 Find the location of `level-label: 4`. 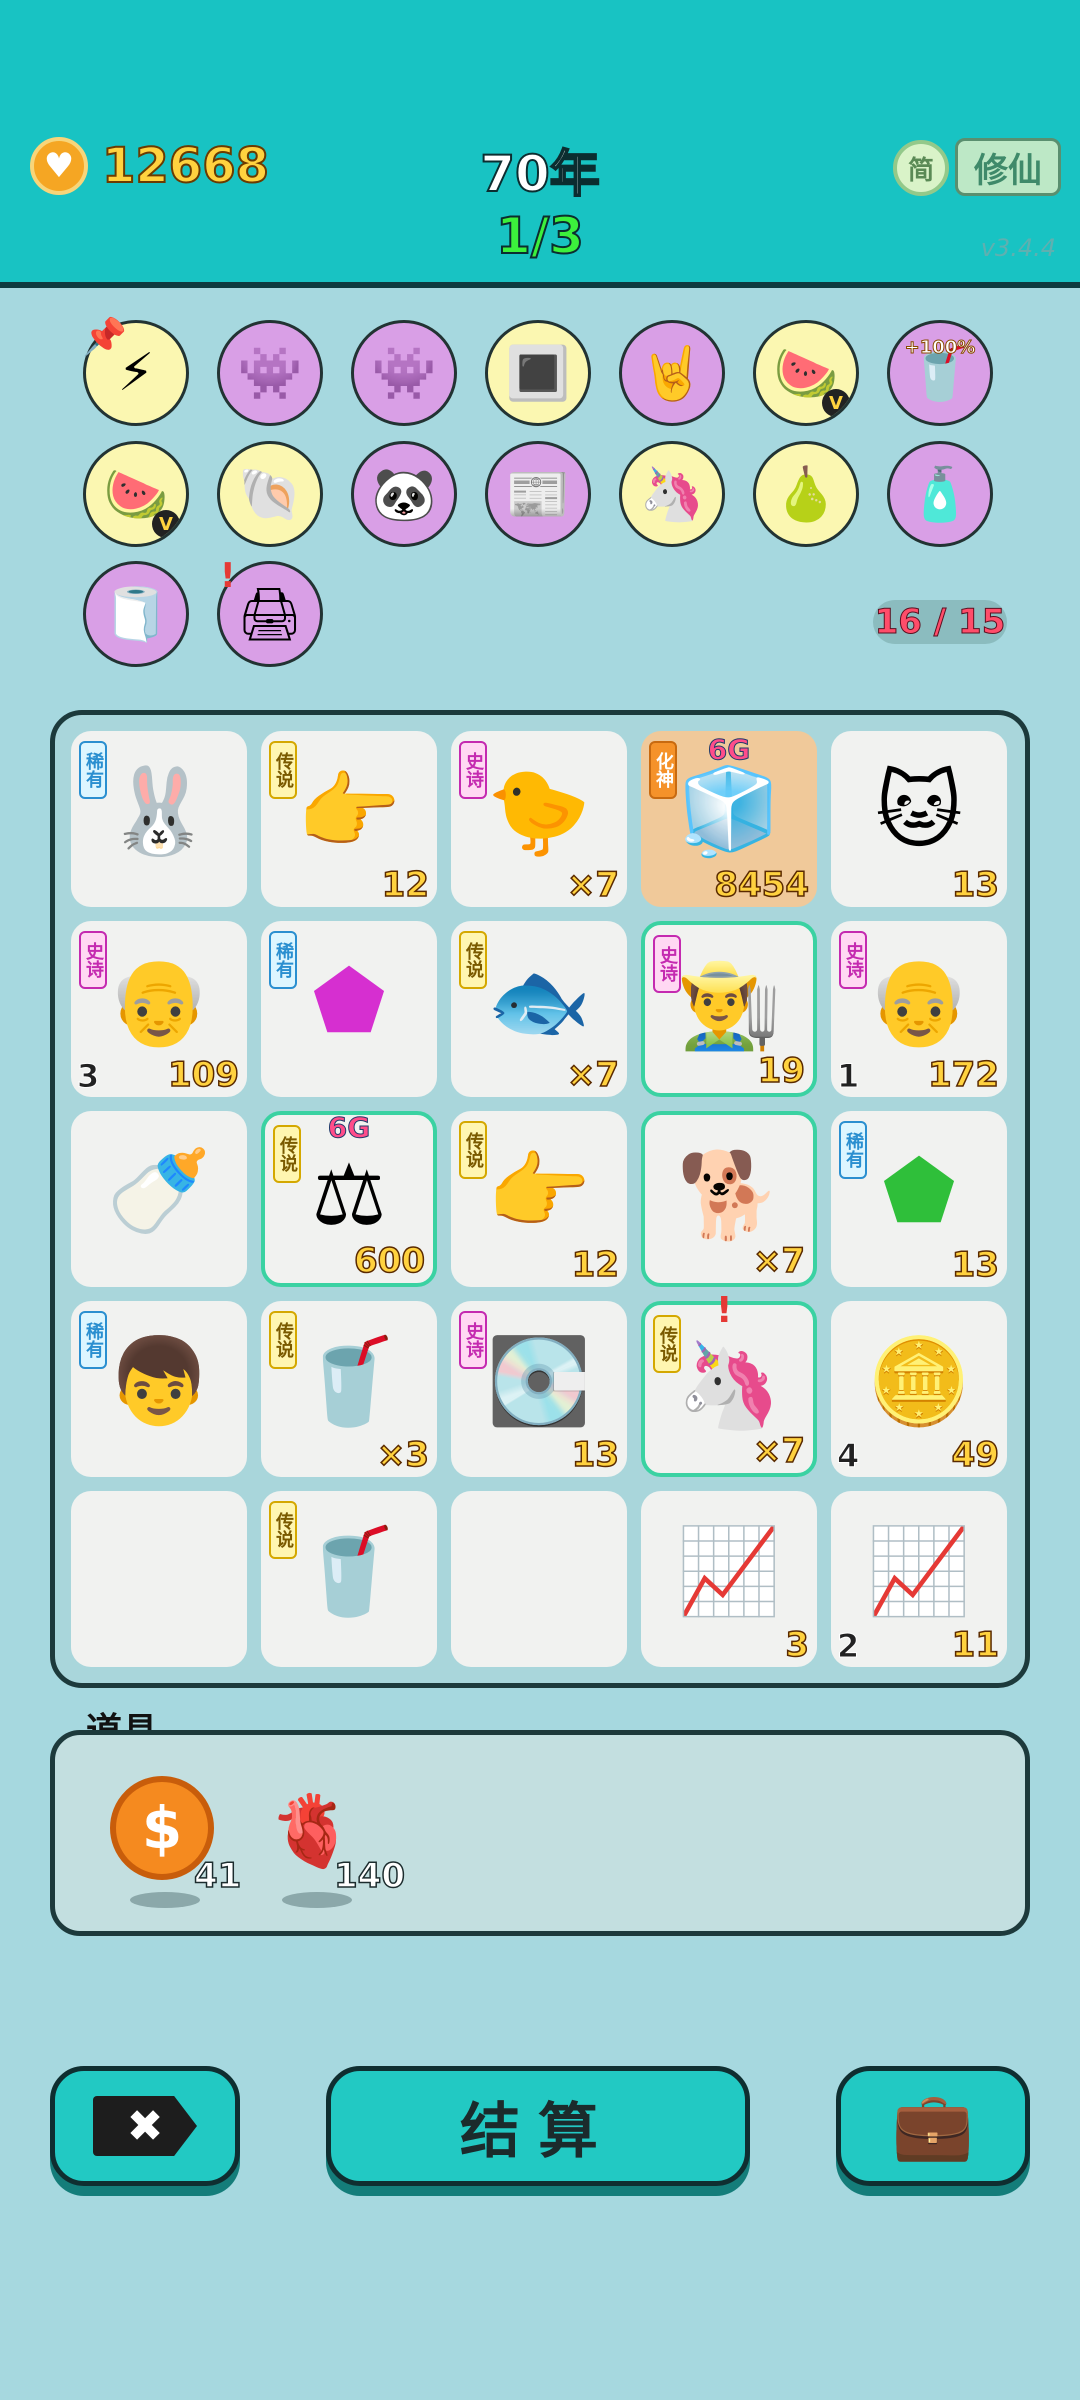

level-label: 4 is located at coordinates (848, 1456).